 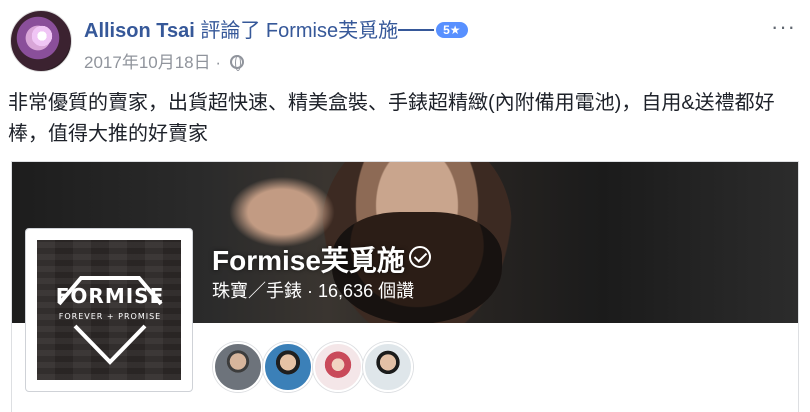 What do you see at coordinates (332, 31) in the screenshot?
I see `reviewed-page-link: Formise芙覓施` at bounding box center [332, 31].